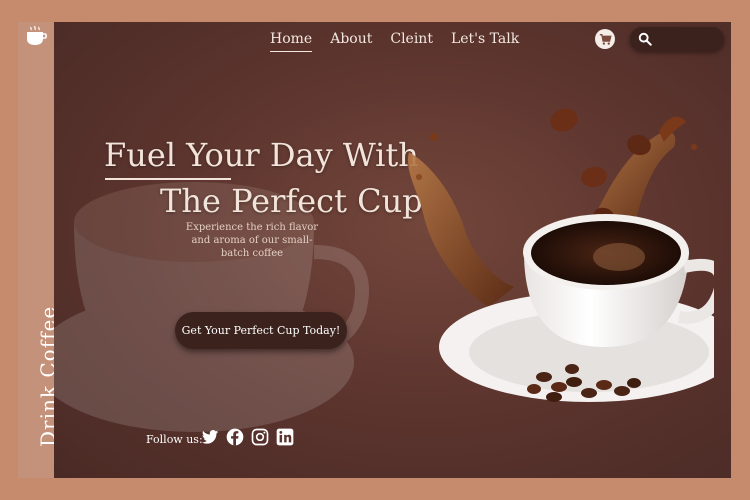 This screenshot has height=500, width=750. Describe the element at coordinates (261, 330) in the screenshot. I see `cta-button: Get Your Perfect Cup Today!` at that location.